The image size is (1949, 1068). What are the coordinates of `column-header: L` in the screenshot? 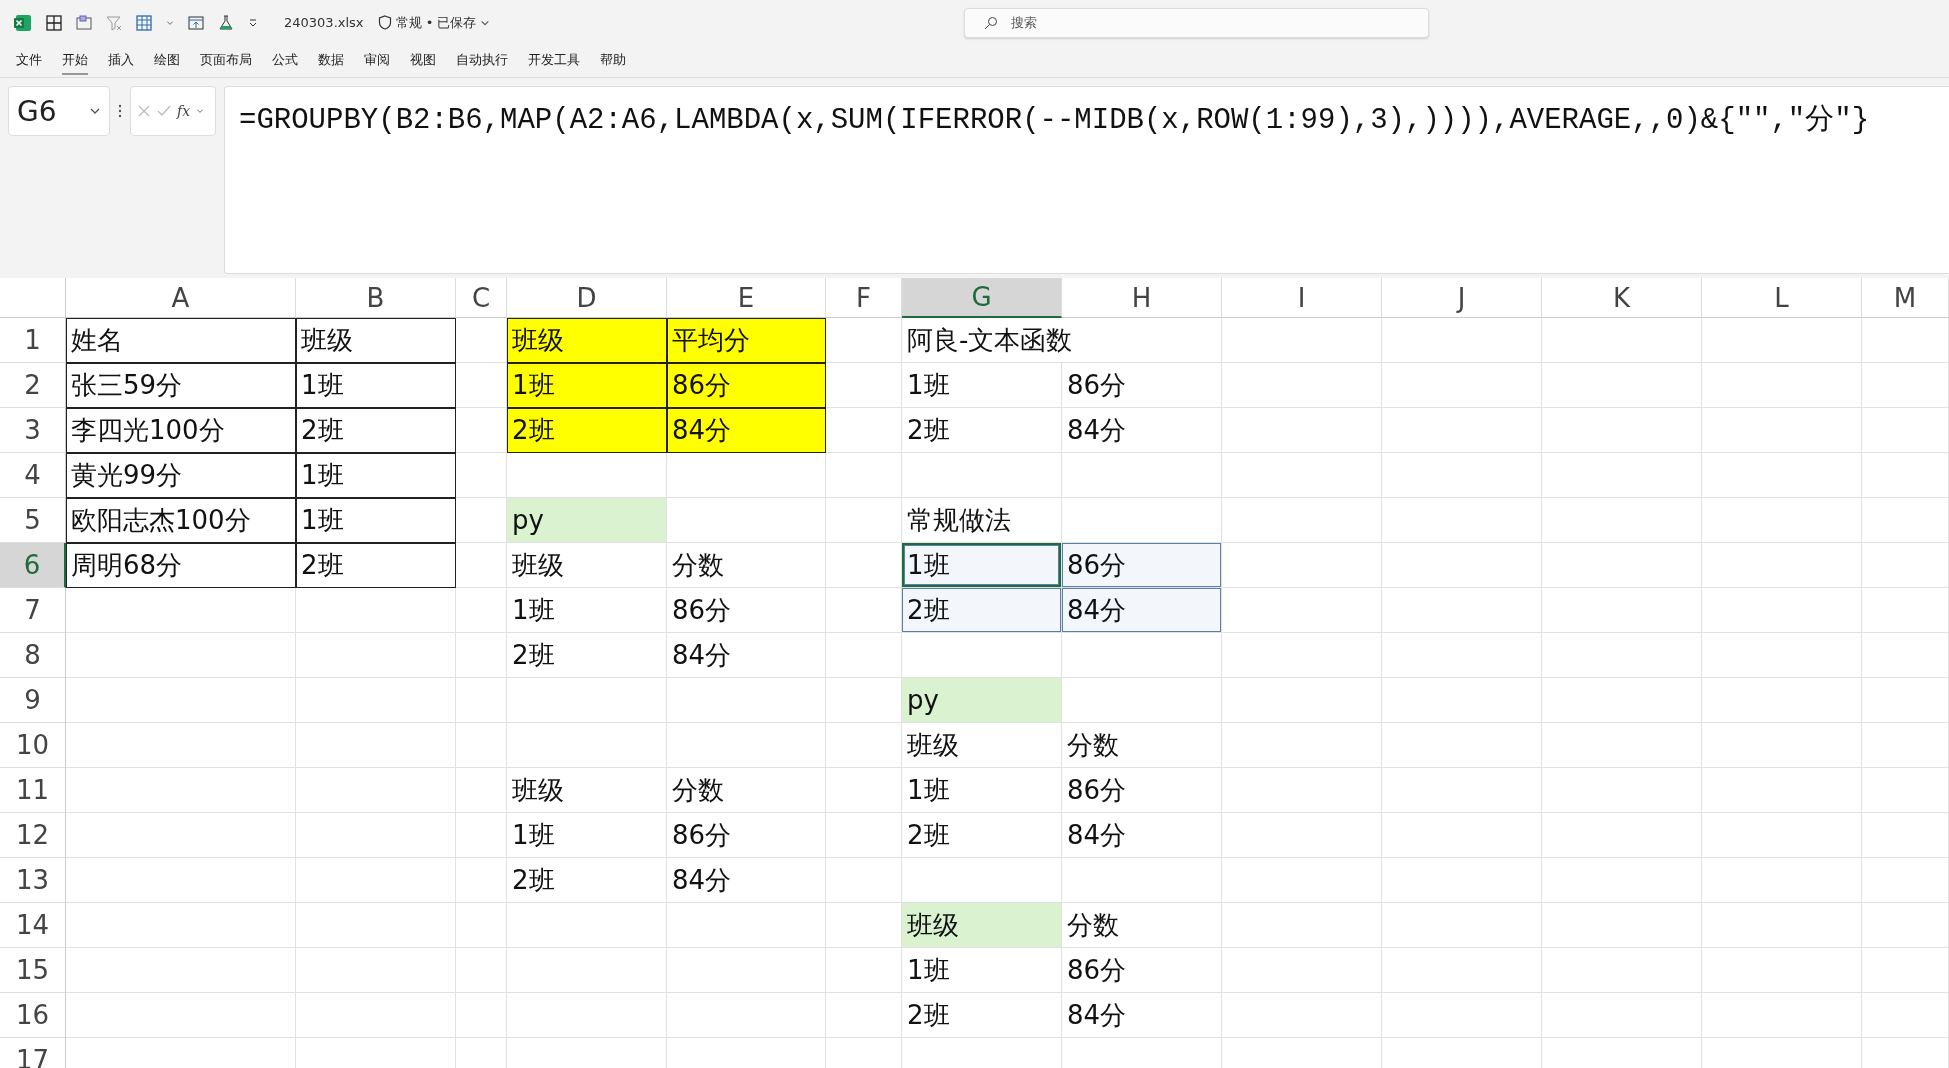 It's located at (1782, 298).